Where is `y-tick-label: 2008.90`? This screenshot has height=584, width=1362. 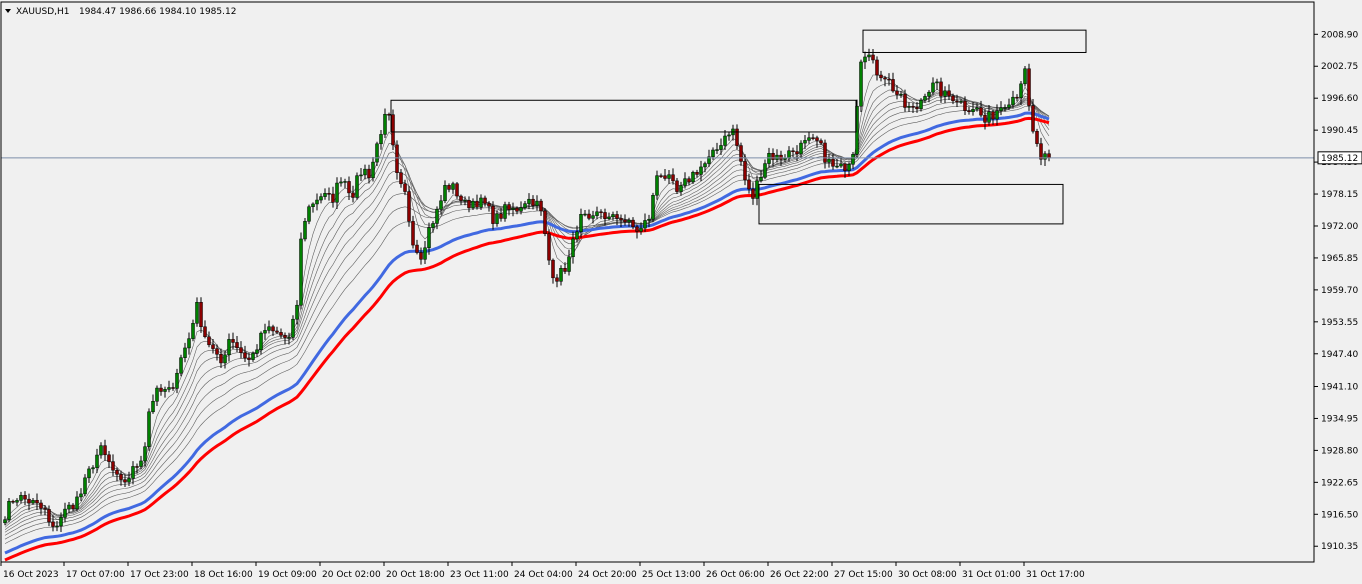
y-tick-label: 2008.90 is located at coordinates (1339, 35).